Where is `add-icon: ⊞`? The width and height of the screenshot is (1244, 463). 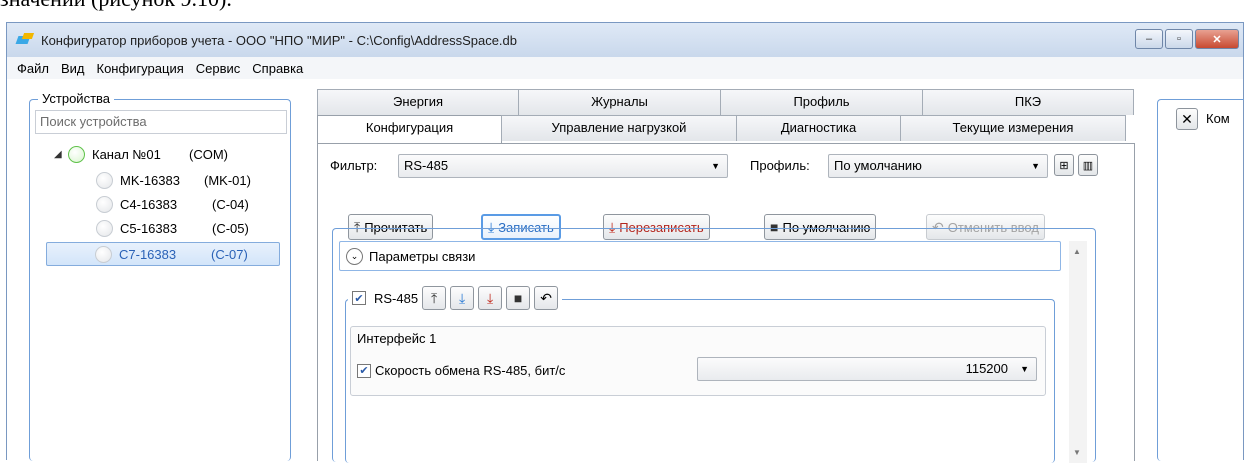
add-icon: ⊞ is located at coordinates (1064, 165).